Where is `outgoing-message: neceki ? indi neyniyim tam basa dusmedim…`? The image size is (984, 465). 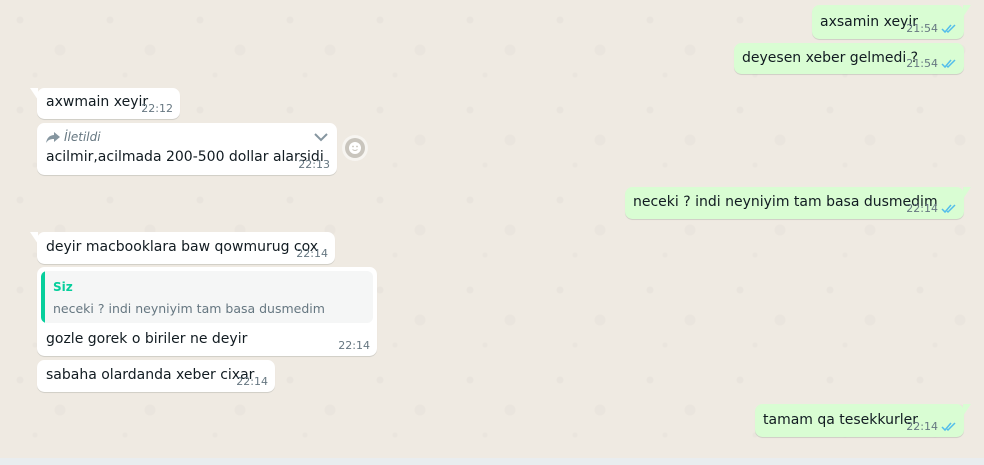
outgoing-message: neceki ? indi neyniyim tam basa dusmedim… is located at coordinates (798, 203).